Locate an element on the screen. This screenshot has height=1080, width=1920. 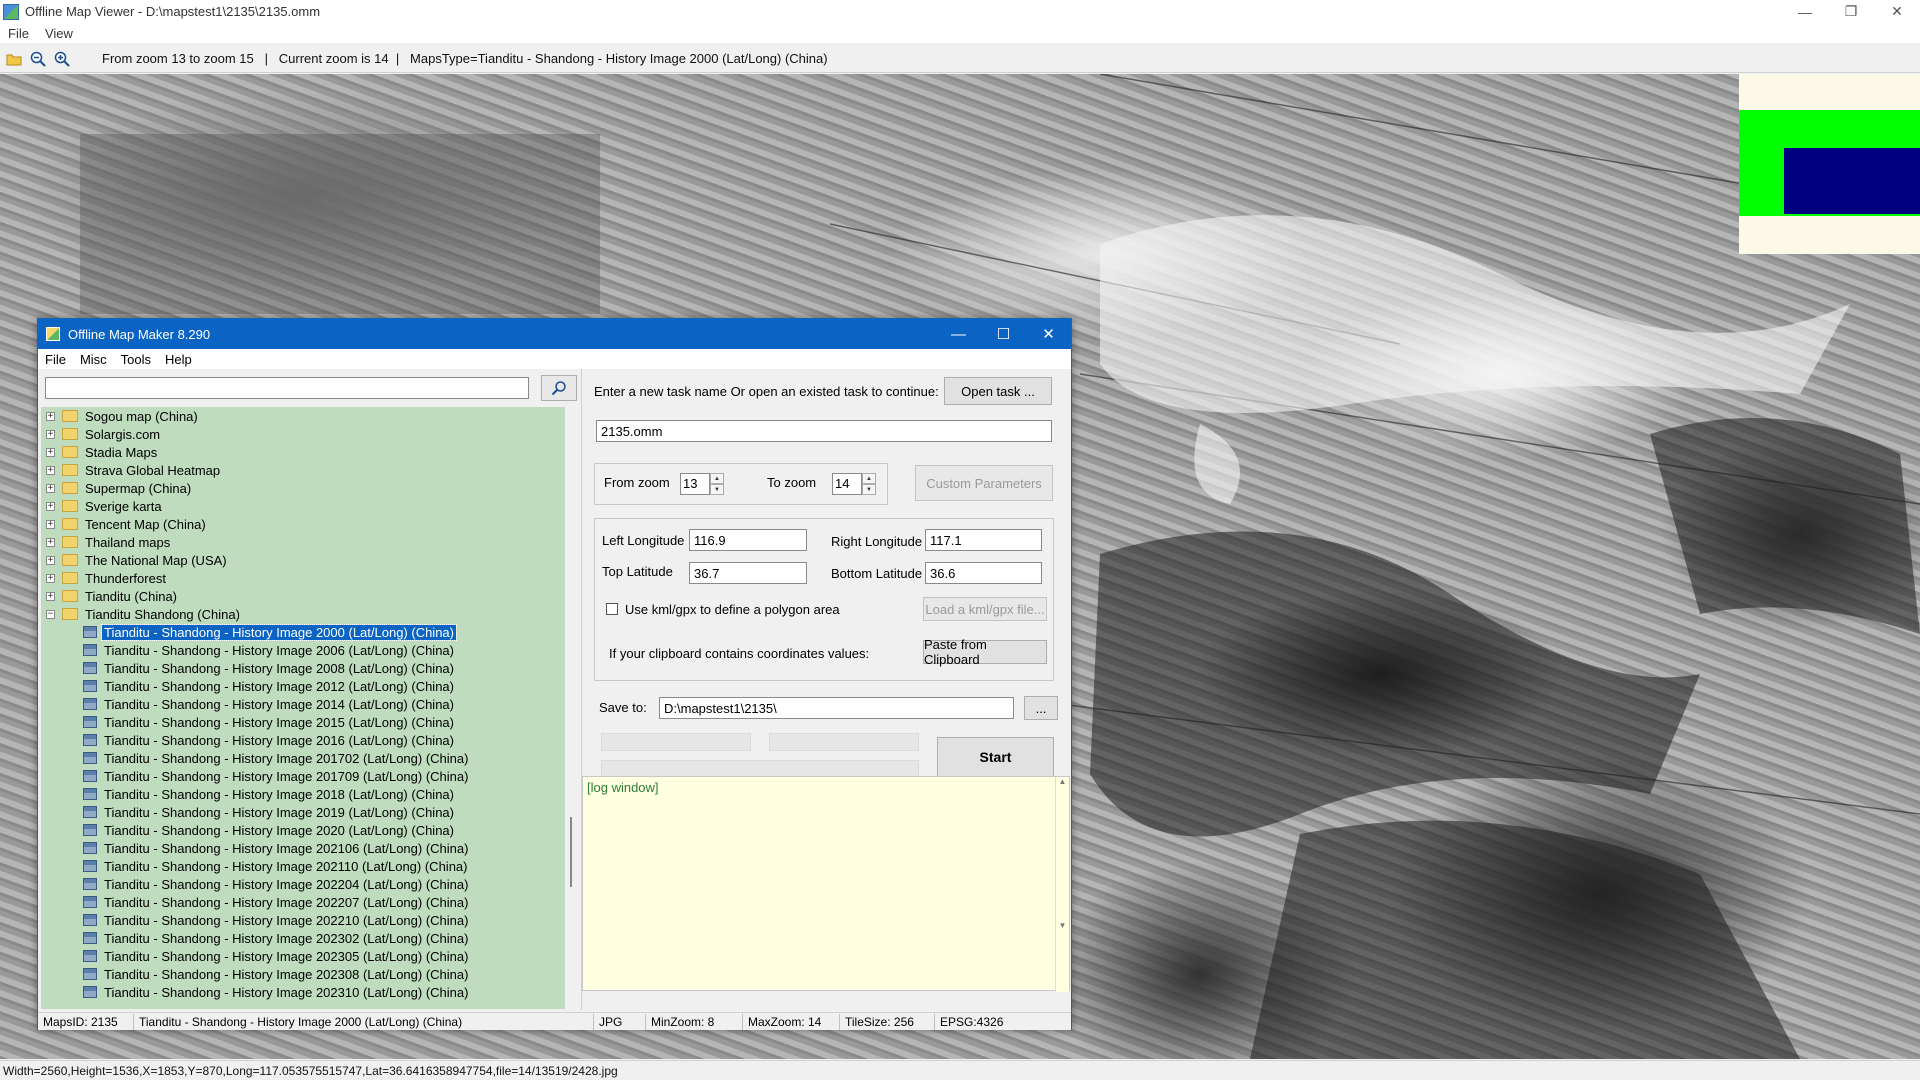
close-icon: ✕ is located at coordinates (1897, 11).